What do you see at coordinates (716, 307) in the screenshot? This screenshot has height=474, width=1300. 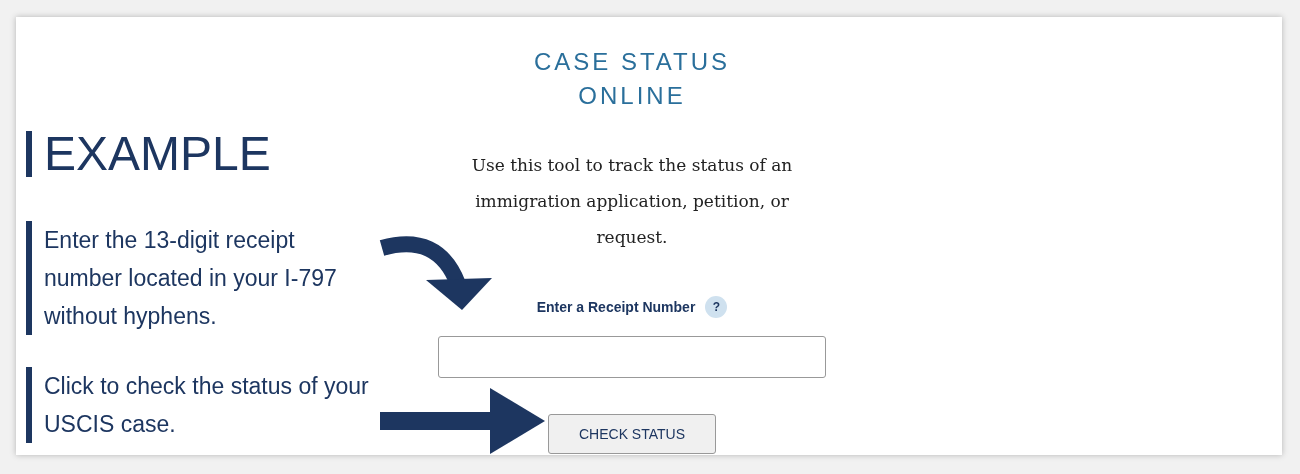 I see `help-icon: ?` at bounding box center [716, 307].